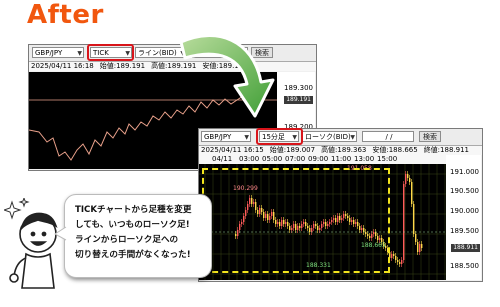 The height and width of the screenshot is (307, 500). I want to click on date-value: / /, so click(389, 137).